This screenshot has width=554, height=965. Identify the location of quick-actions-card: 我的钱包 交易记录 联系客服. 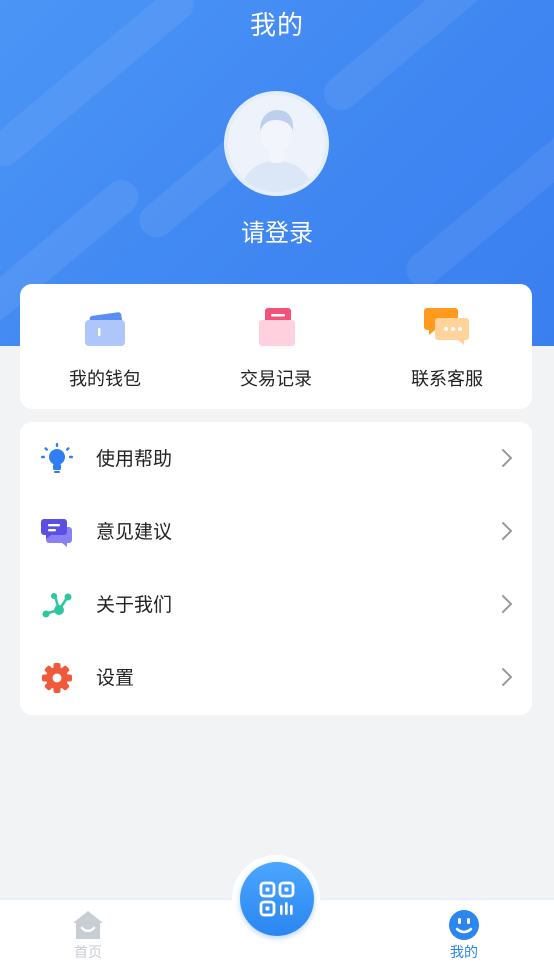
(276, 346).